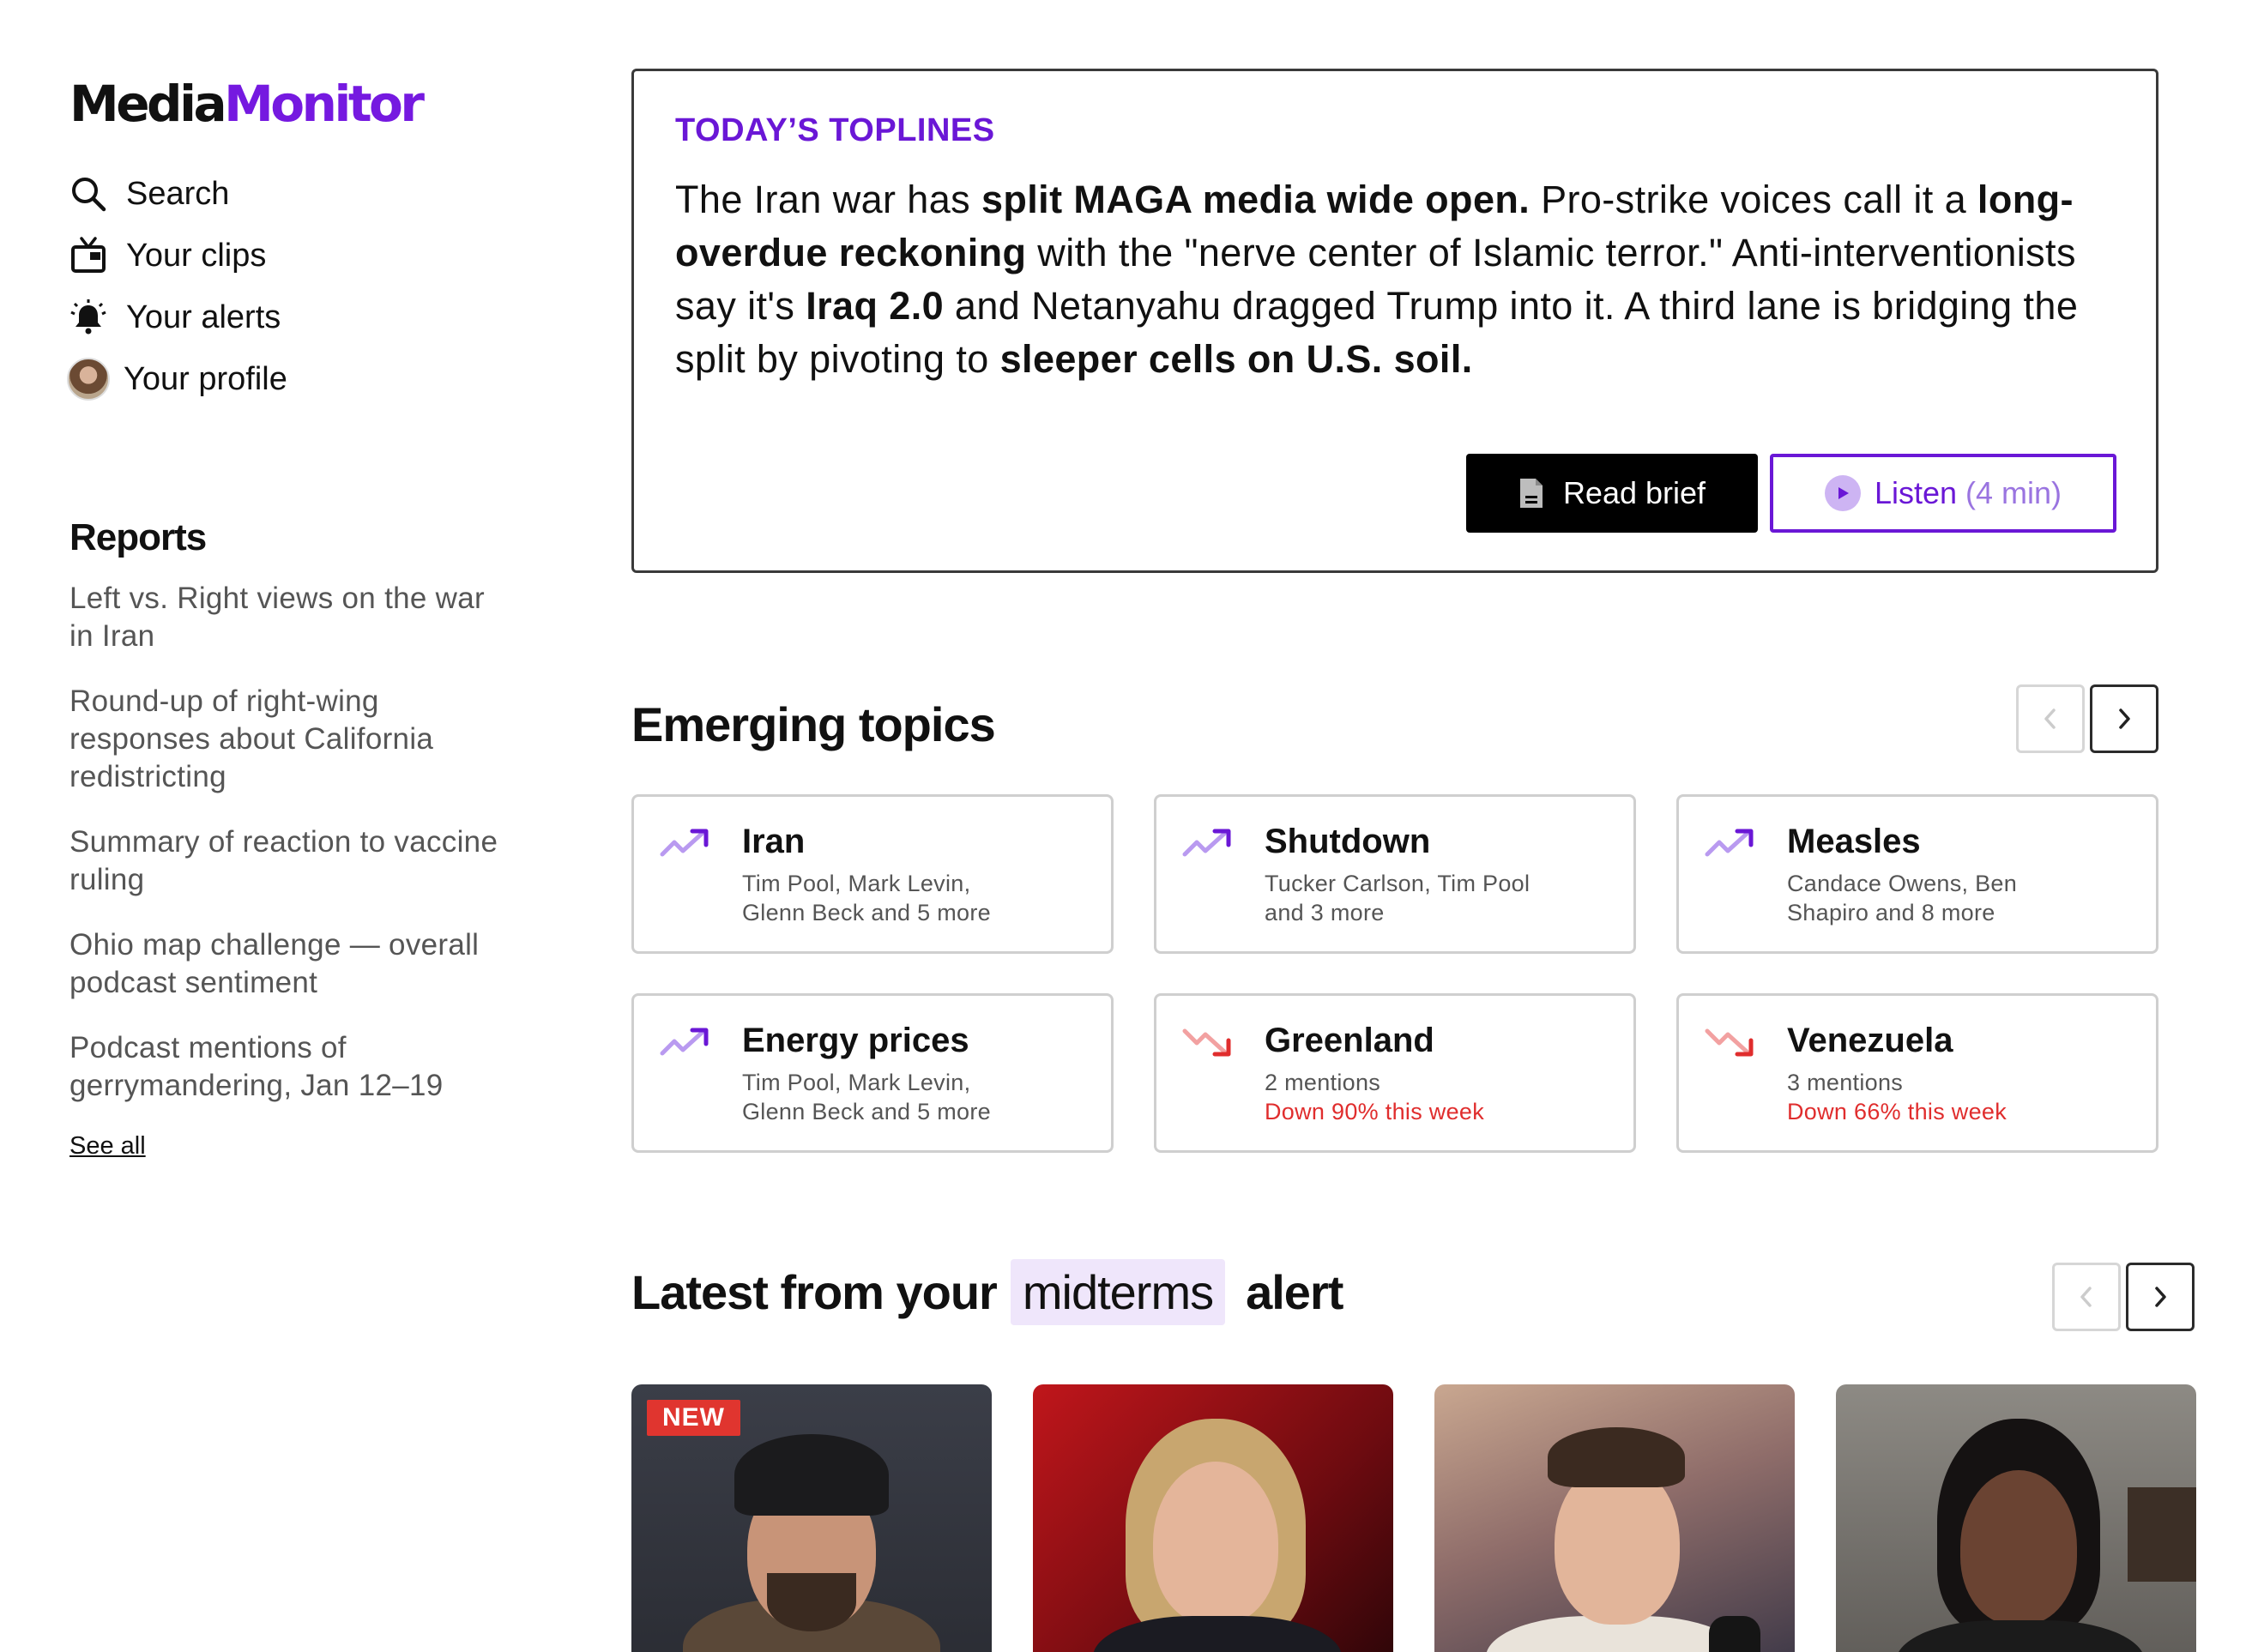 Image resolution: width=2258 pixels, height=1652 pixels. I want to click on listen-button: Listen (4 min), so click(1943, 493).